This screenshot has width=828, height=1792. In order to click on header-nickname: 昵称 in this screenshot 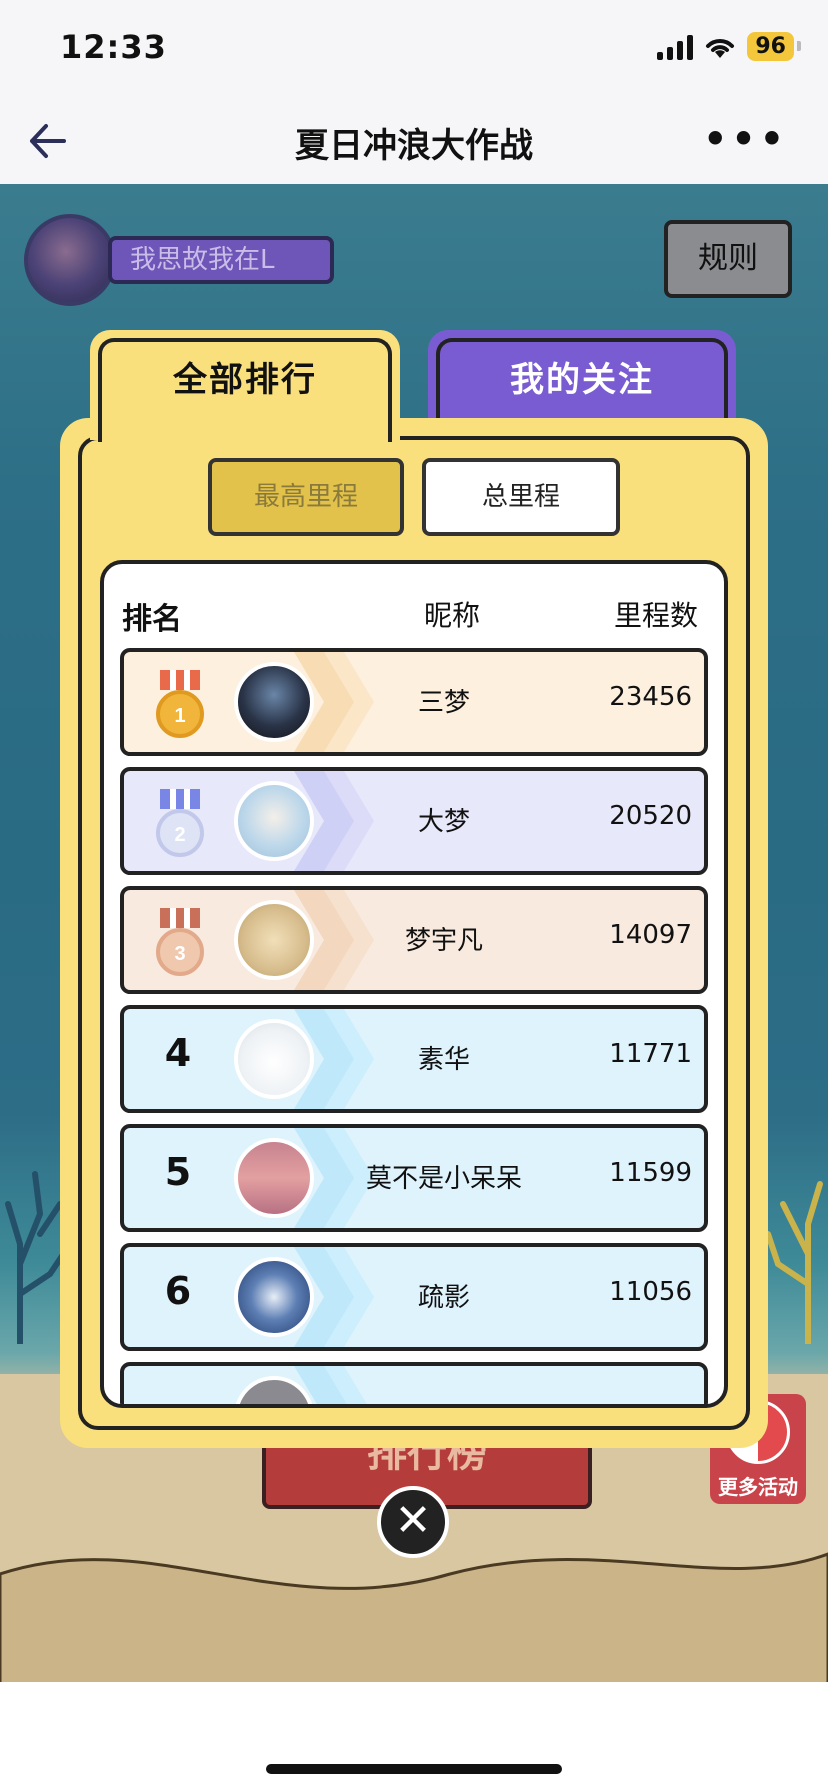, I will do `click(452, 615)`.